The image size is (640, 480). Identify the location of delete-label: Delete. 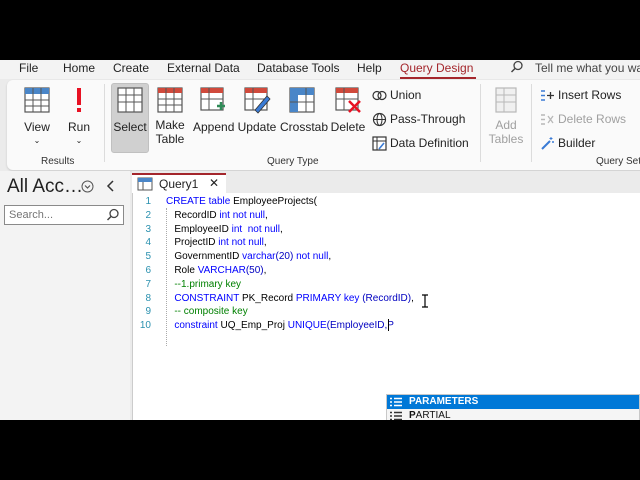
(348, 127).